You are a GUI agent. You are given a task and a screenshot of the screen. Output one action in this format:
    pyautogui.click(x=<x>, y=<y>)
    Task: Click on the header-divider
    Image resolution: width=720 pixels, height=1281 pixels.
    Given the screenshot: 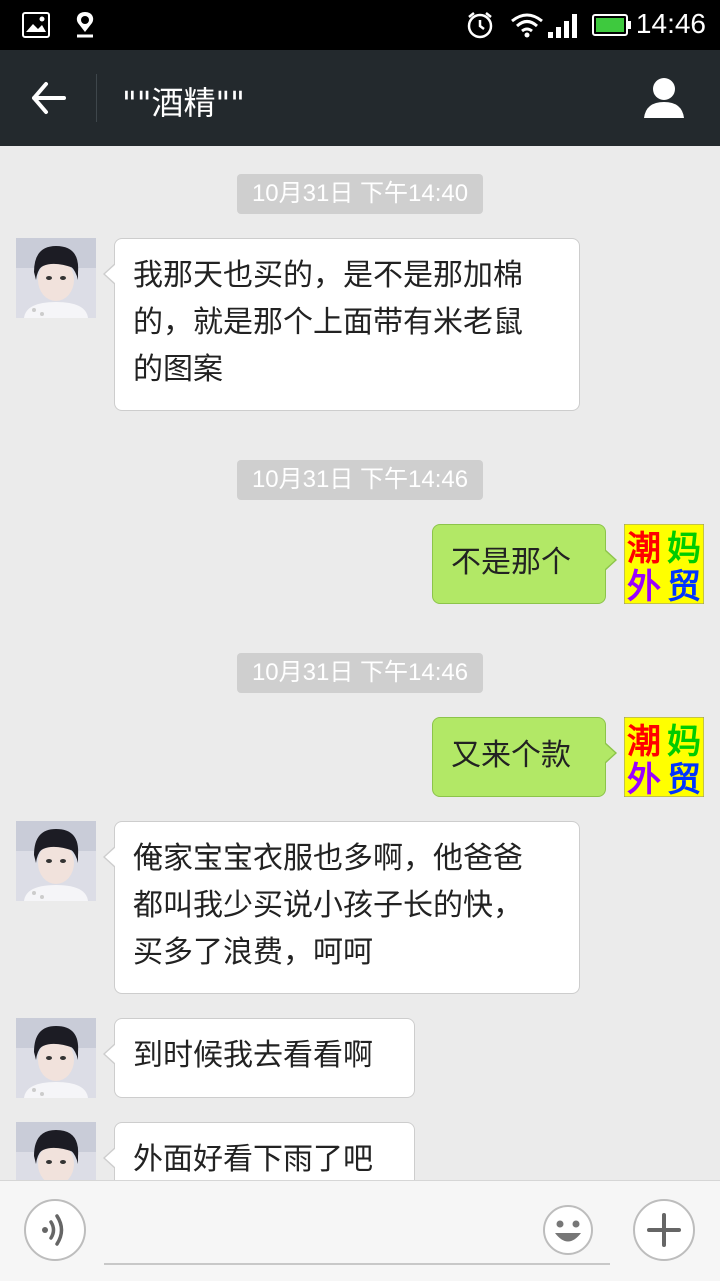 What is the action you would take?
    pyautogui.click(x=96, y=98)
    